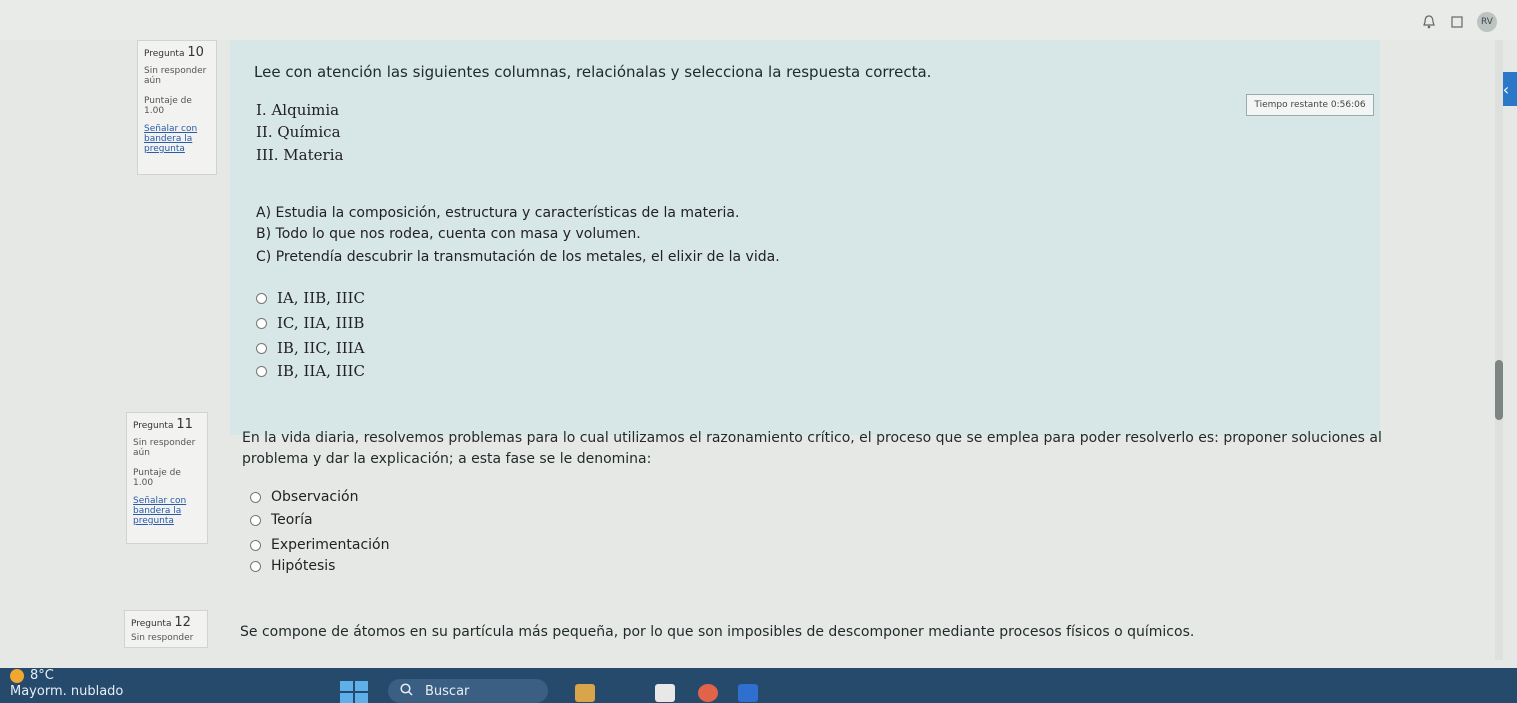 This screenshot has height=703, width=1517. I want to click on column-item-2: II. Química, so click(298, 132).